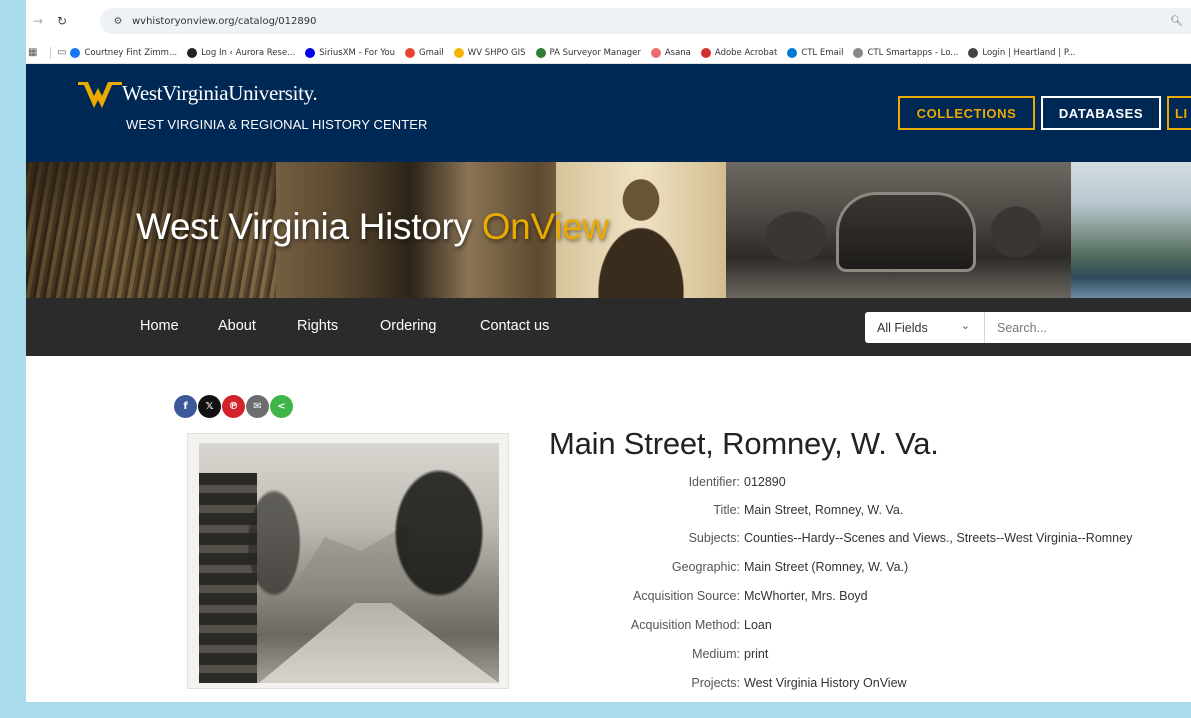 This screenshot has height=718, width=1191. I want to click on site-settings-icon: ⚙, so click(118, 21).